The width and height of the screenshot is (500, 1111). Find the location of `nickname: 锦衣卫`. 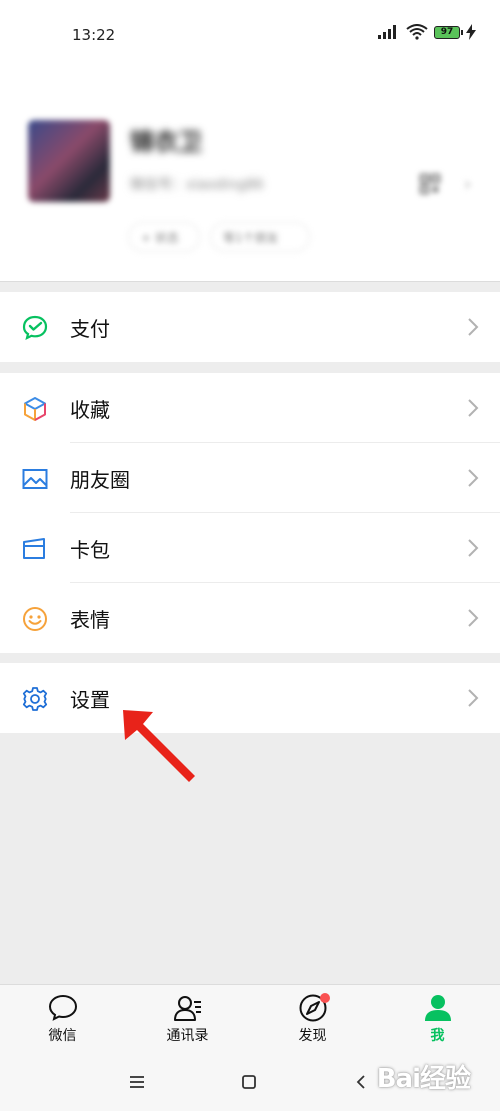

nickname: 锦衣卫 is located at coordinates (166, 142).